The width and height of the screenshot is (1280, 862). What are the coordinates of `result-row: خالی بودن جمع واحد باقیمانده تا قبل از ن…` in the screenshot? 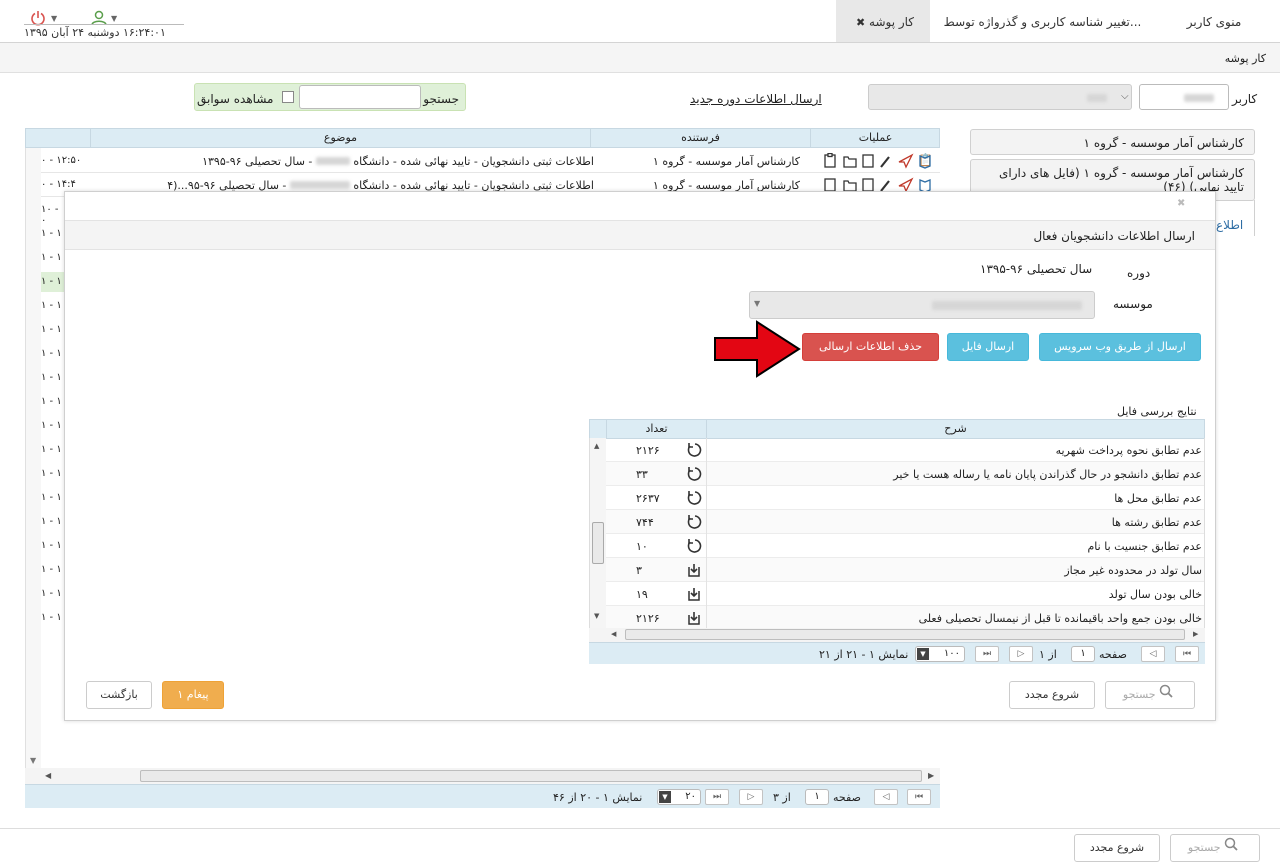 It's located at (905, 617).